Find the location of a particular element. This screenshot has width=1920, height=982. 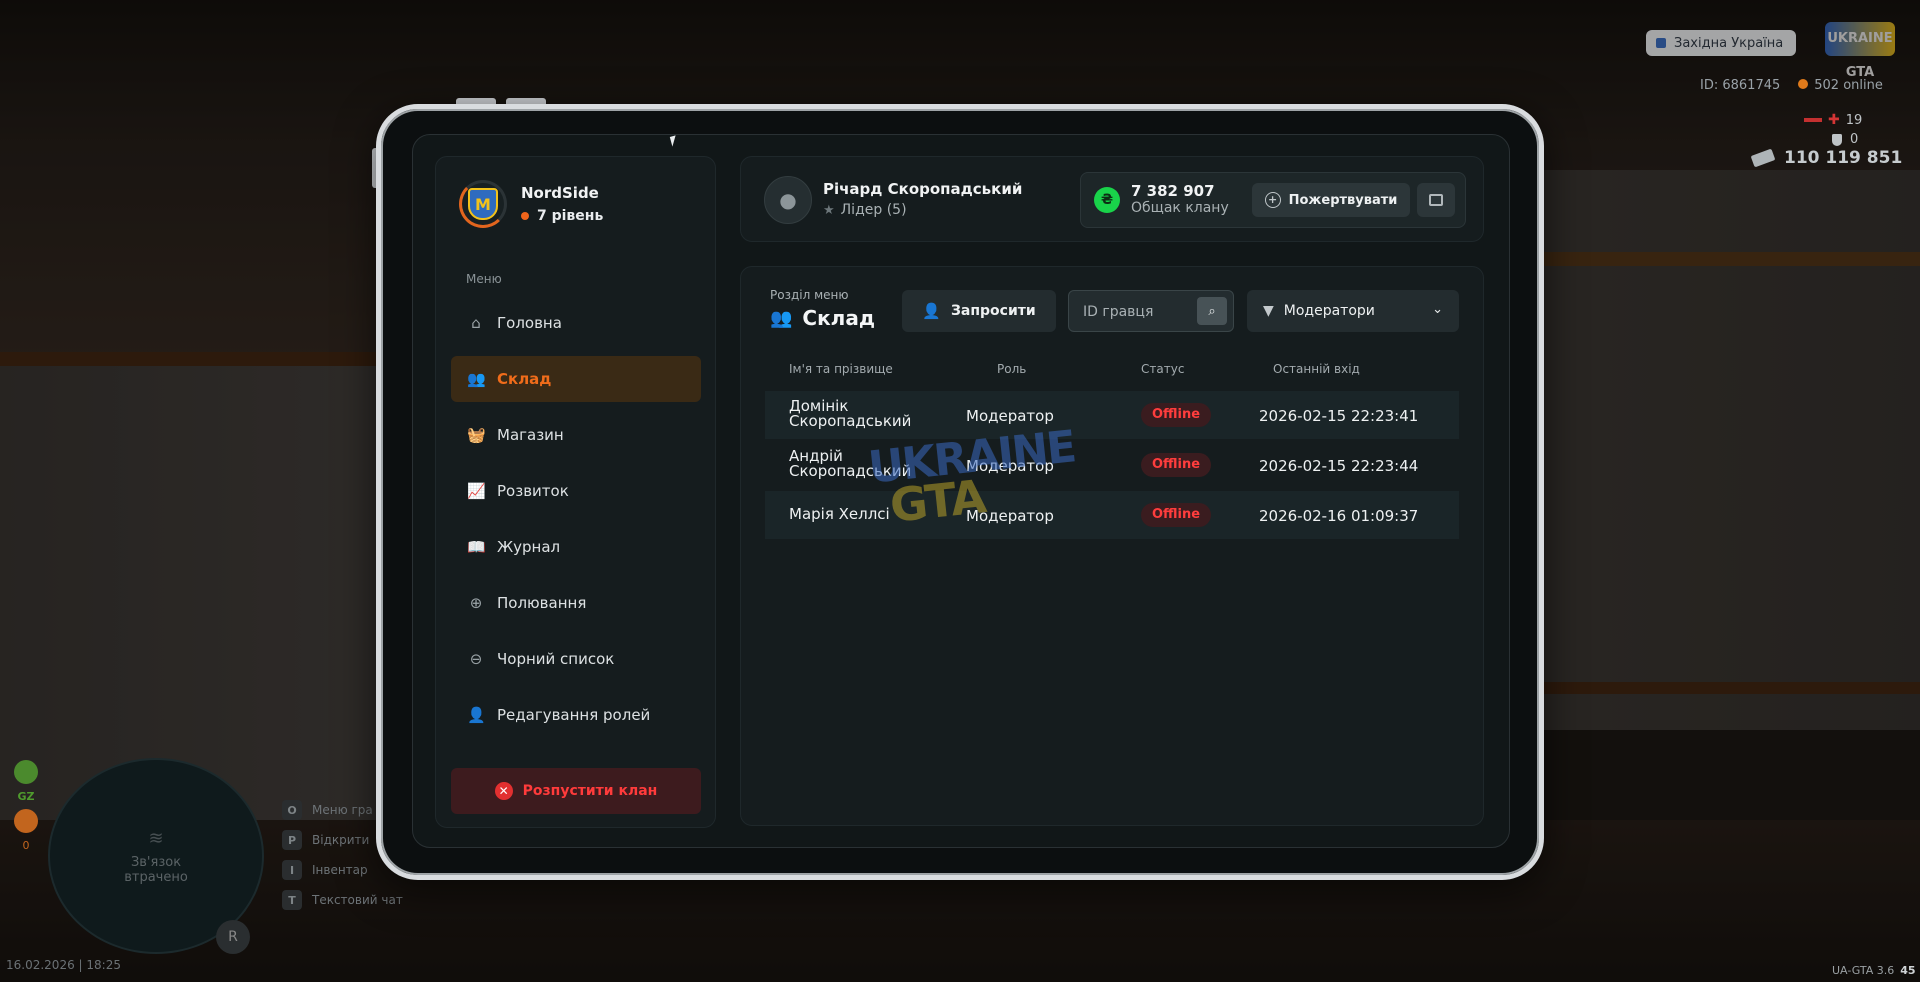

section-title-text: Склад is located at coordinates (838, 318).